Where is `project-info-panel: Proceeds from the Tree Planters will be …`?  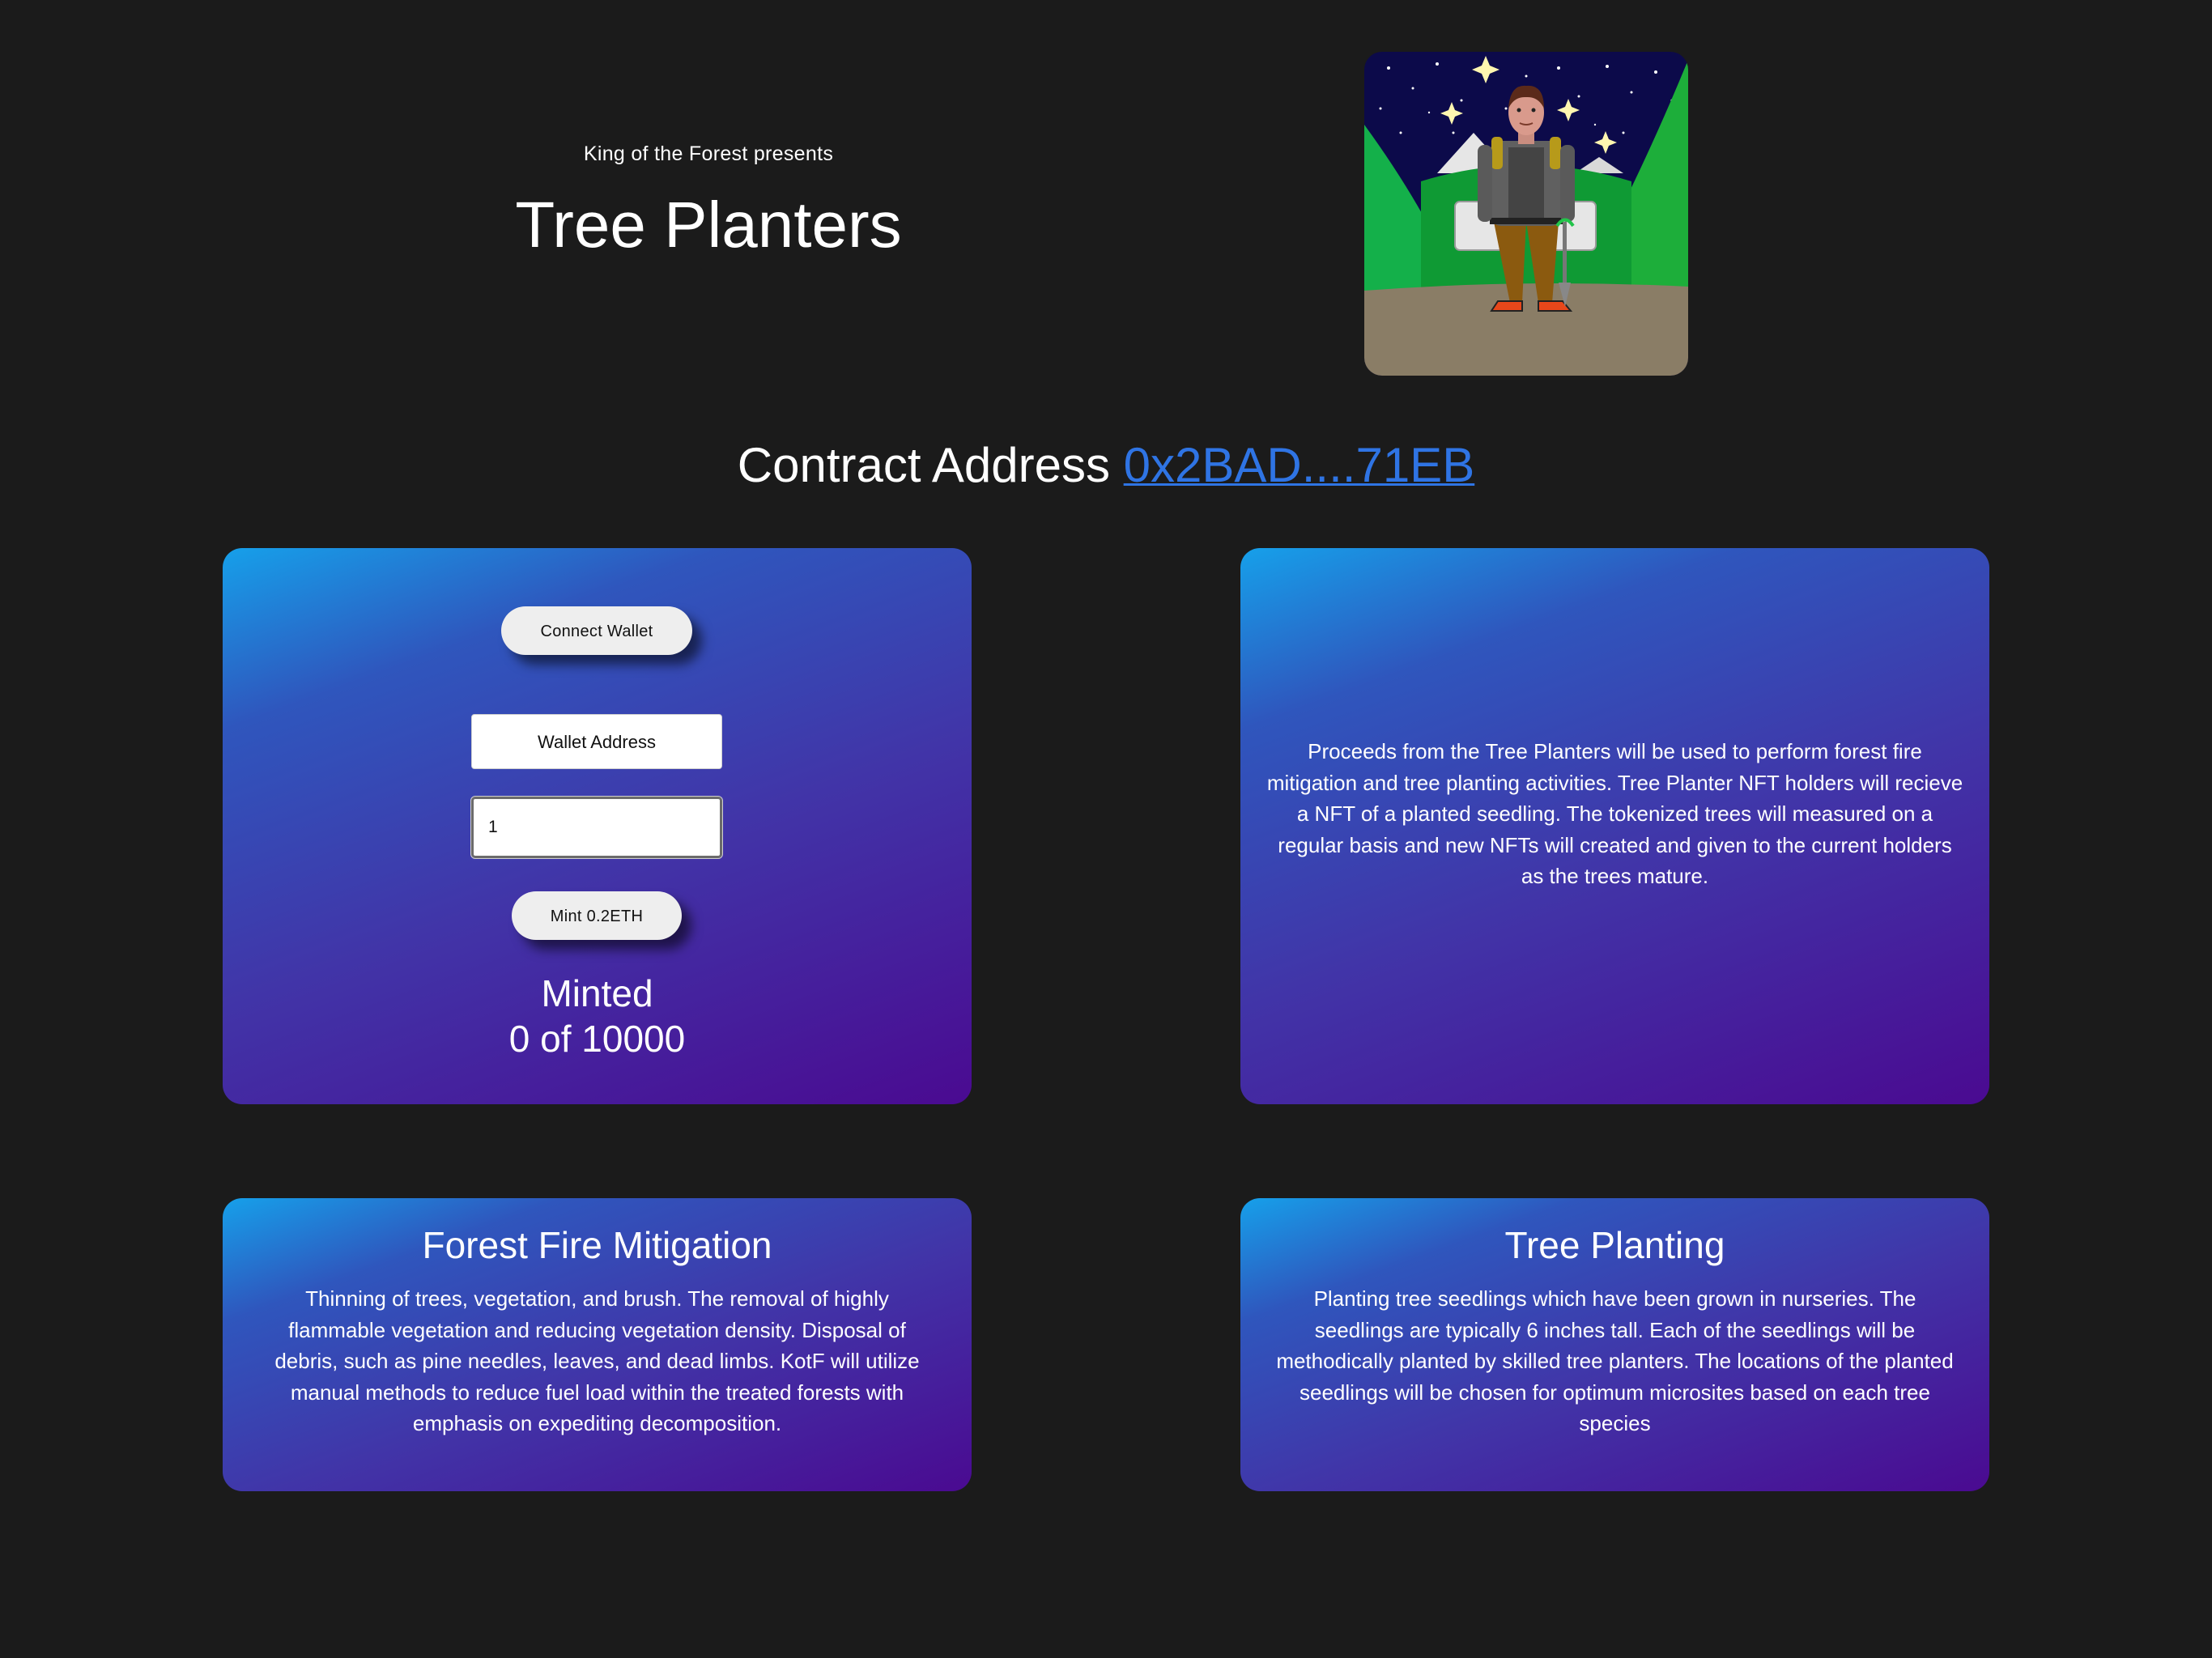 project-info-panel: Proceeds from the Tree Planters will be … is located at coordinates (1615, 826).